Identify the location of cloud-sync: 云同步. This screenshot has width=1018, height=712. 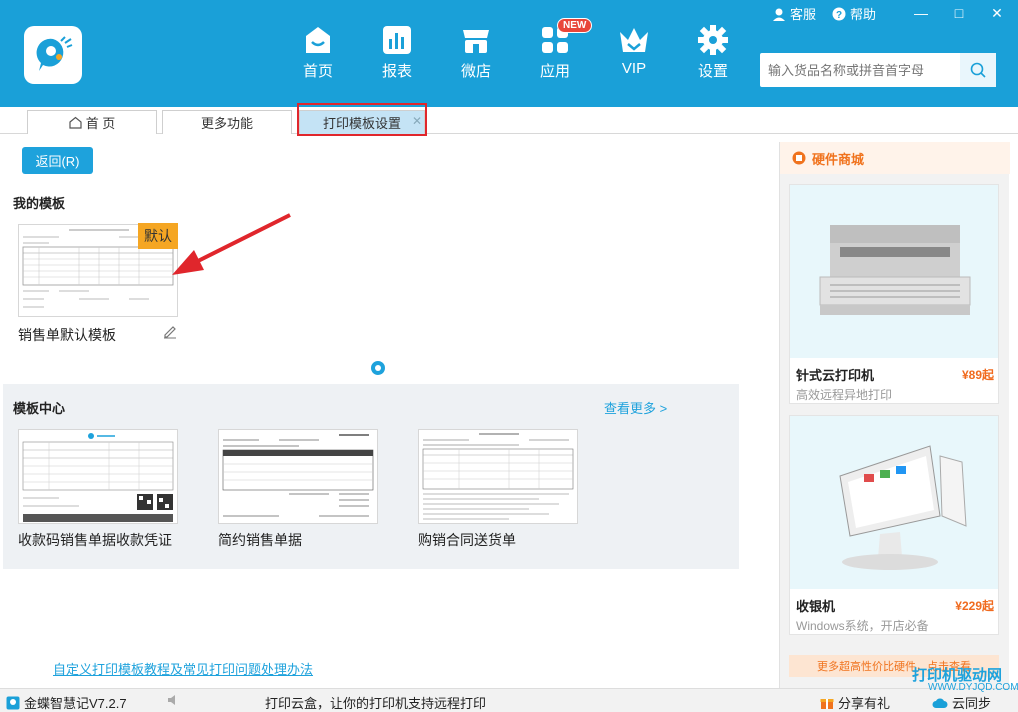
(961, 702).